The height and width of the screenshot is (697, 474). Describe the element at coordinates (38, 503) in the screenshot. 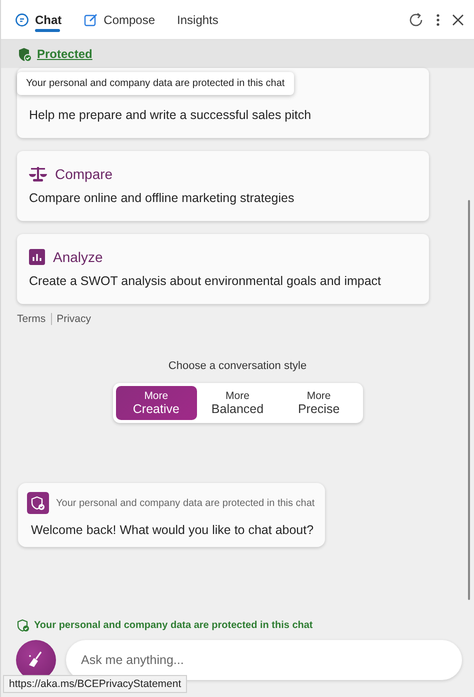

I see `shield-badge-icon` at that location.